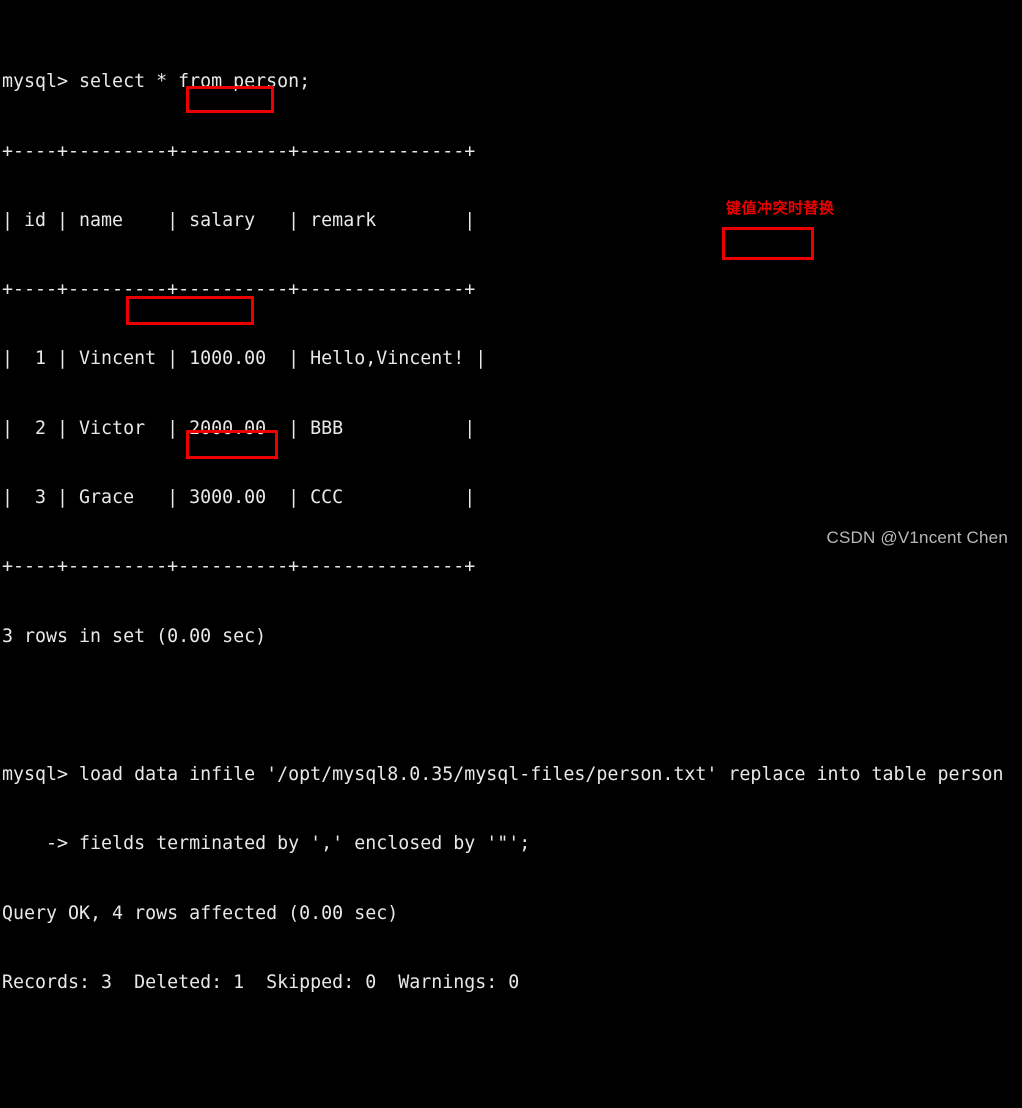  What do you see at coordinates (239, 428) in the screenshot?
I see `terminal-line-table-row: | 2 | Victor | 2000.00 | BBB |` at bounding box center [239, 428].